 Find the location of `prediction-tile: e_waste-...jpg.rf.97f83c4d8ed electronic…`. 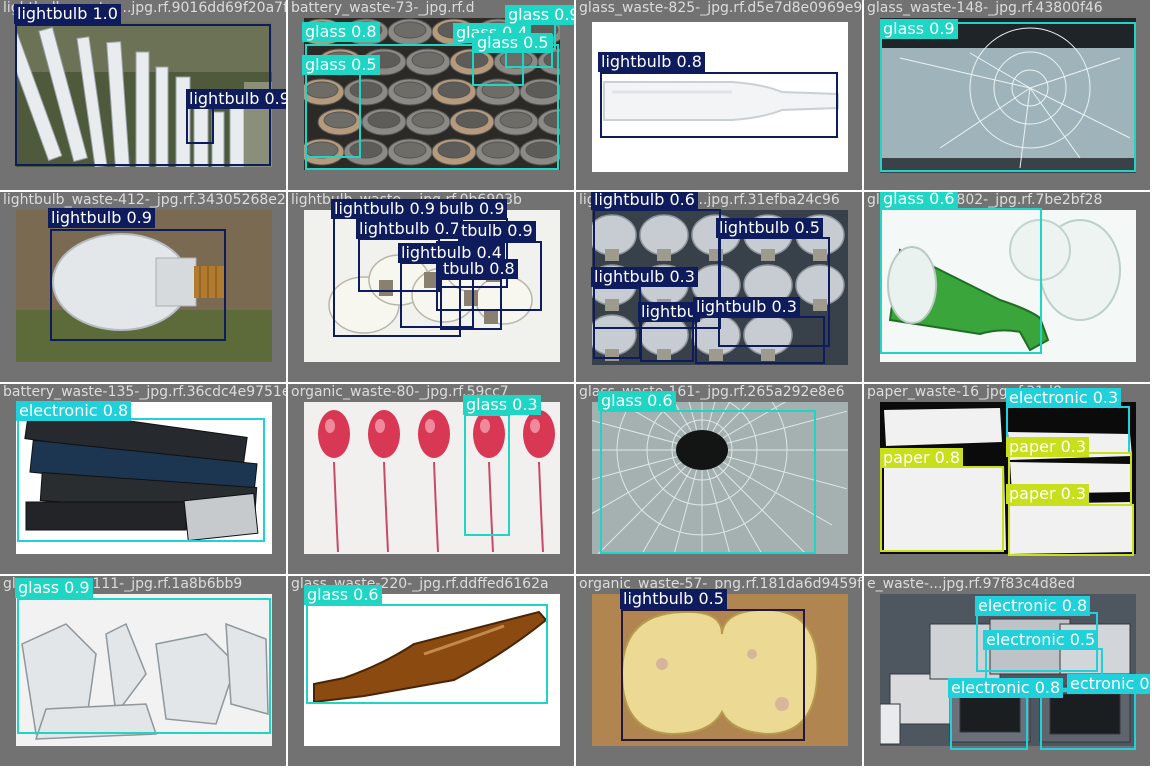

prediction-tile: e_waste-...jpg.rf.97f83c4d8ed electronic… is located at coordinates (1007, 671).